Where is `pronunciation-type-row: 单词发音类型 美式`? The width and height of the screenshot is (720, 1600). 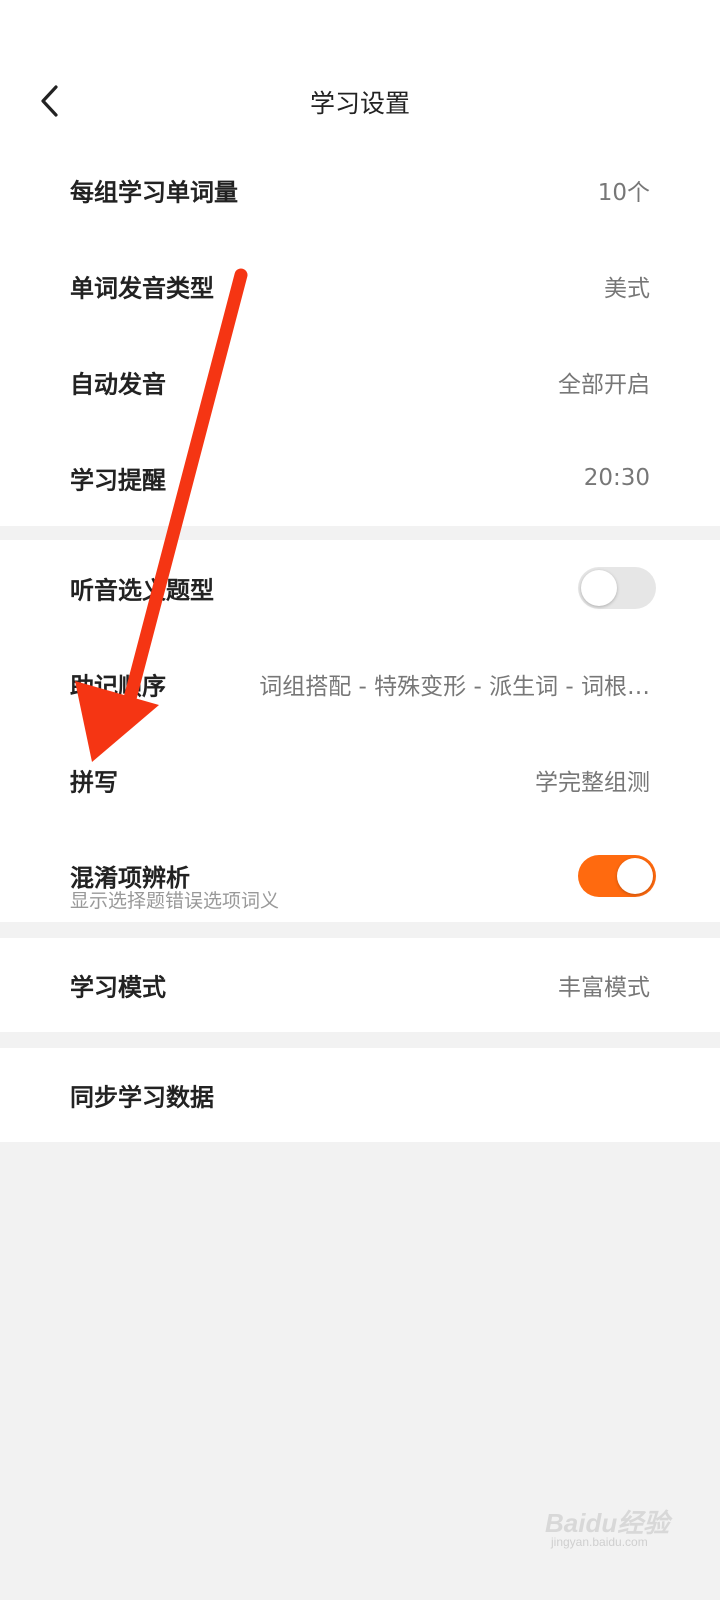 pronunciation-type-row: 单词发音类型 美式 is located at coordinates (360, 286).